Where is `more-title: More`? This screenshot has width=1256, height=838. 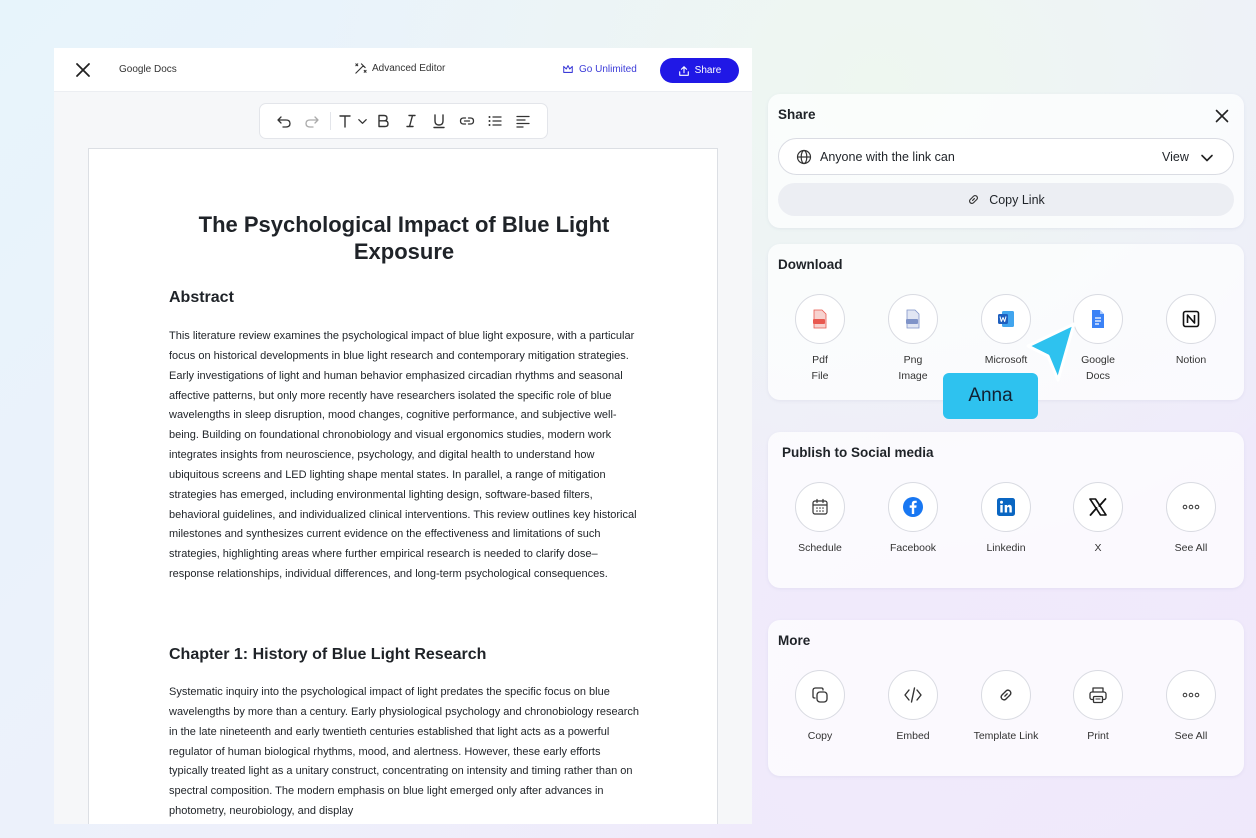
more-title: More is located at coordinates (794, 640).